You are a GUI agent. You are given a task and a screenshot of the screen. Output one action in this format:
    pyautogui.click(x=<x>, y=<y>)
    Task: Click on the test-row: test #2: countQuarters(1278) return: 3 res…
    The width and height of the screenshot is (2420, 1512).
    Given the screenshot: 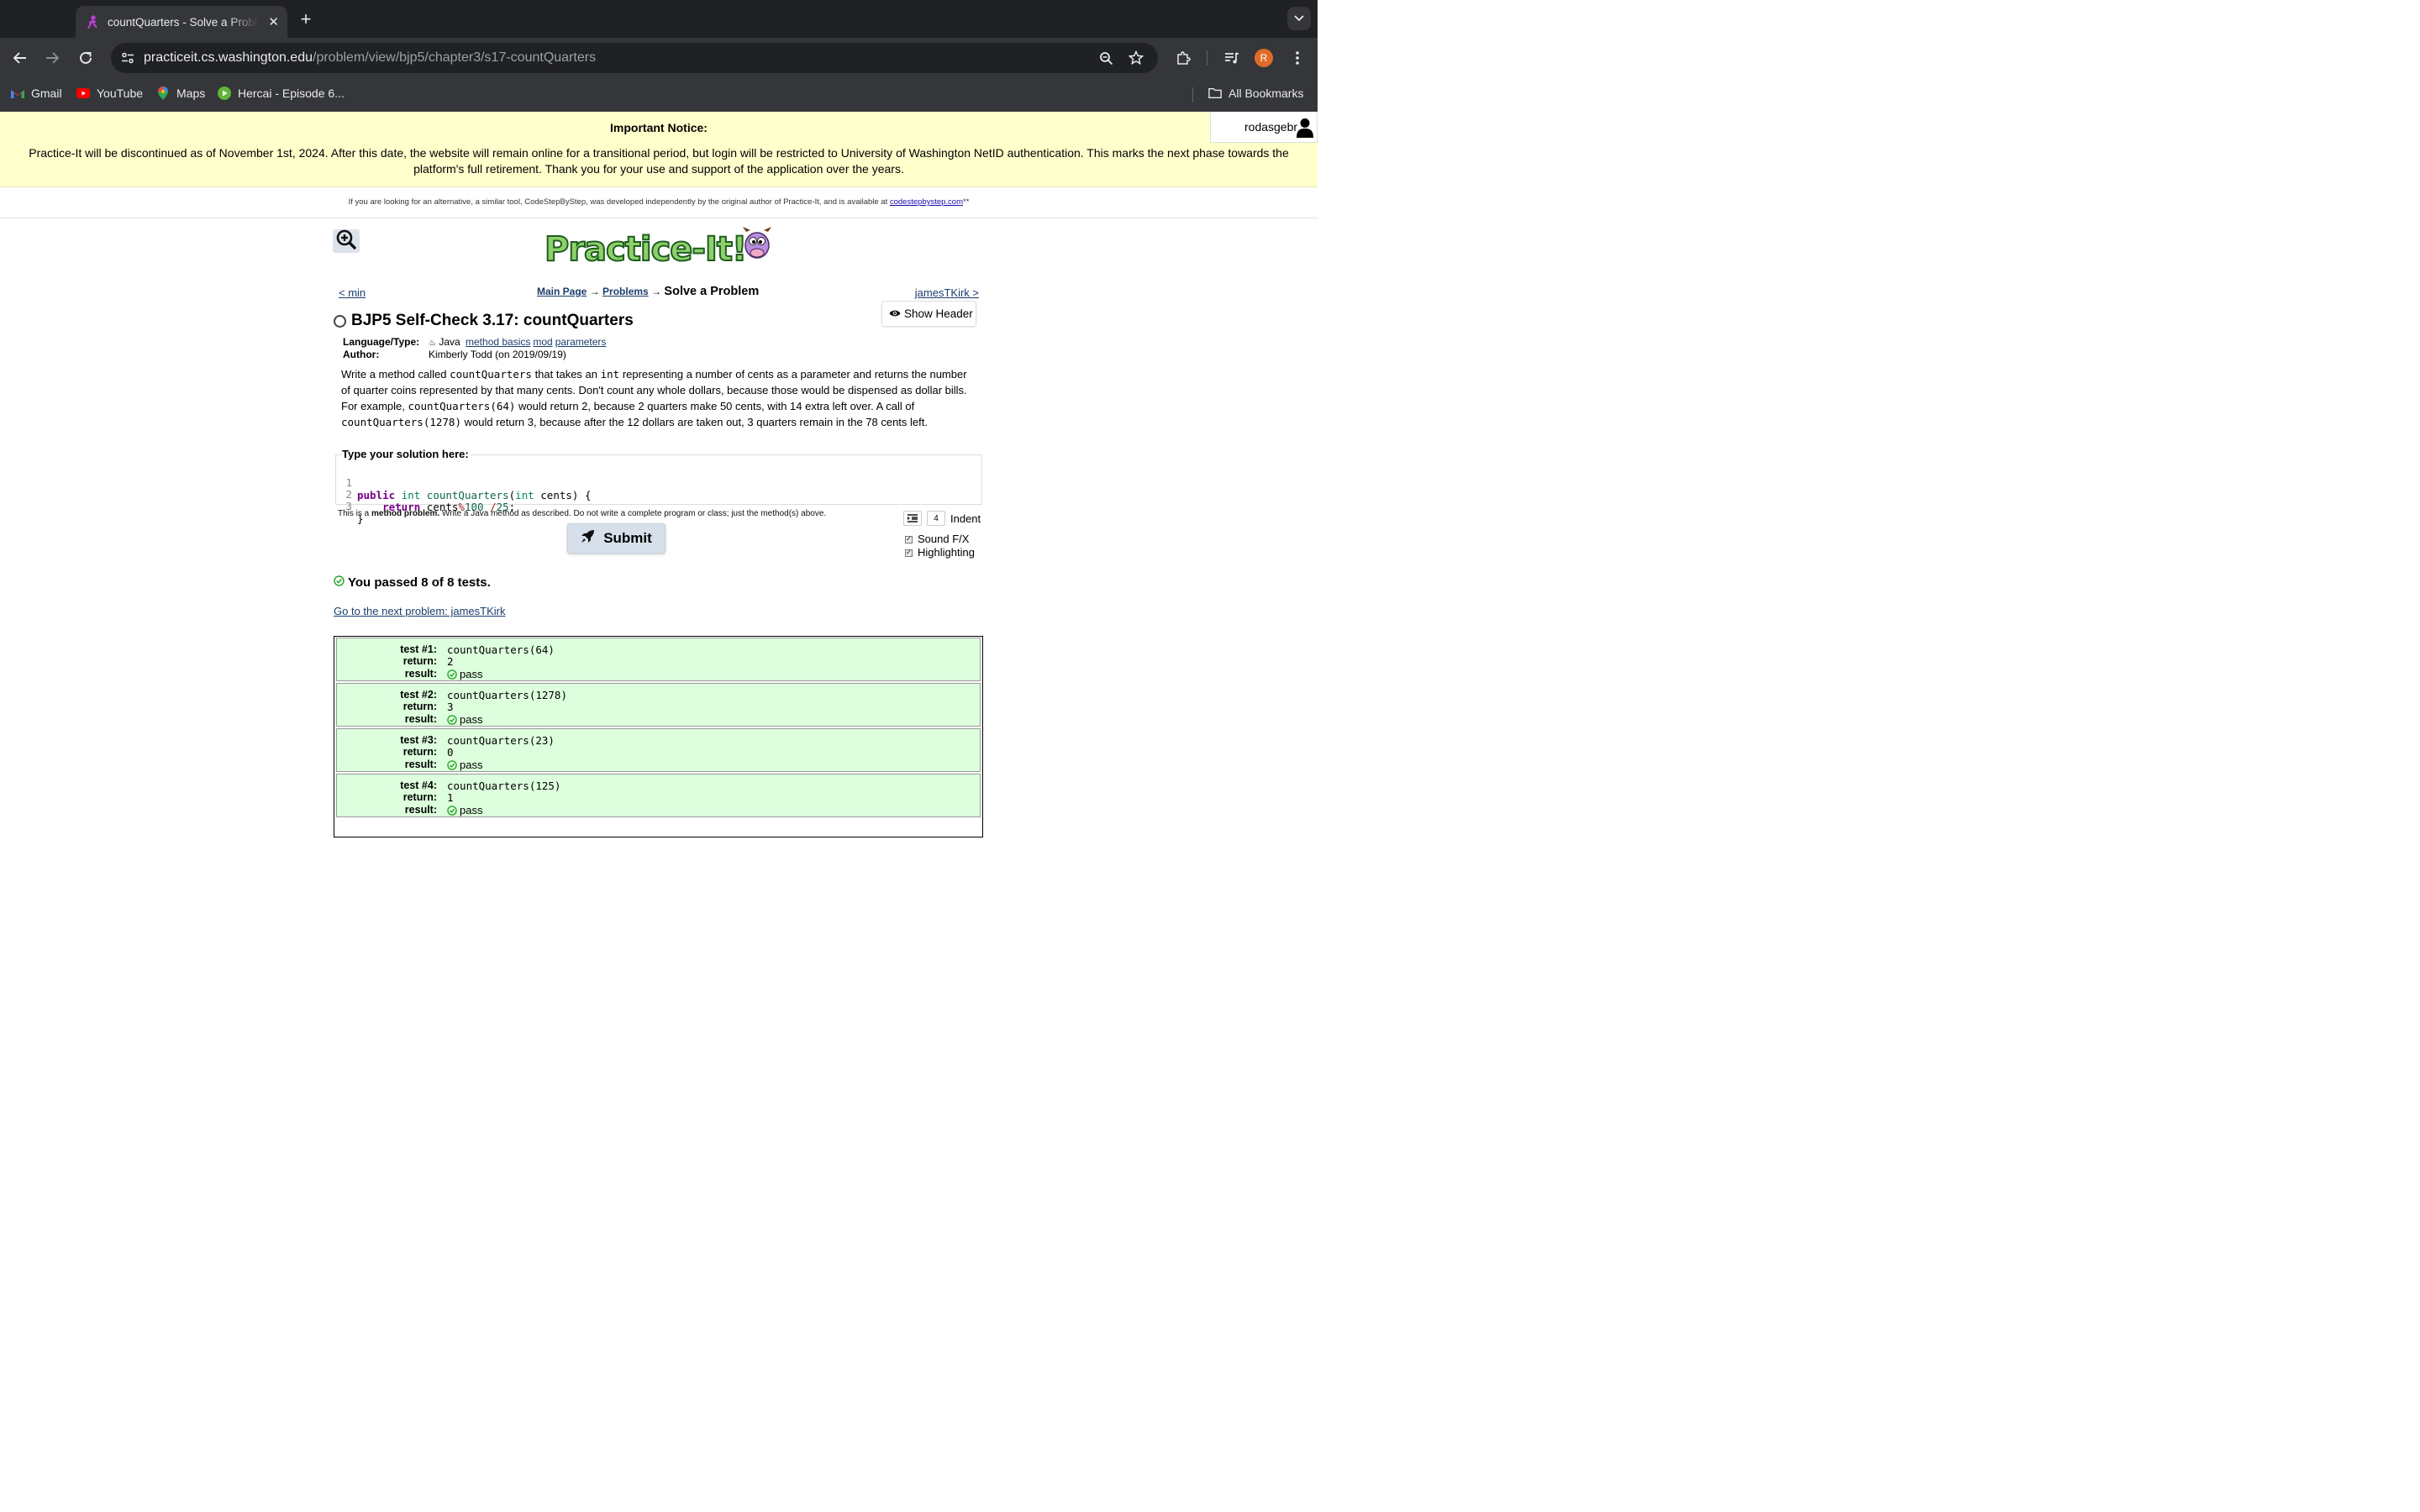 What is the action you would take?
    pyautogui.click(x=658, y=705)
    